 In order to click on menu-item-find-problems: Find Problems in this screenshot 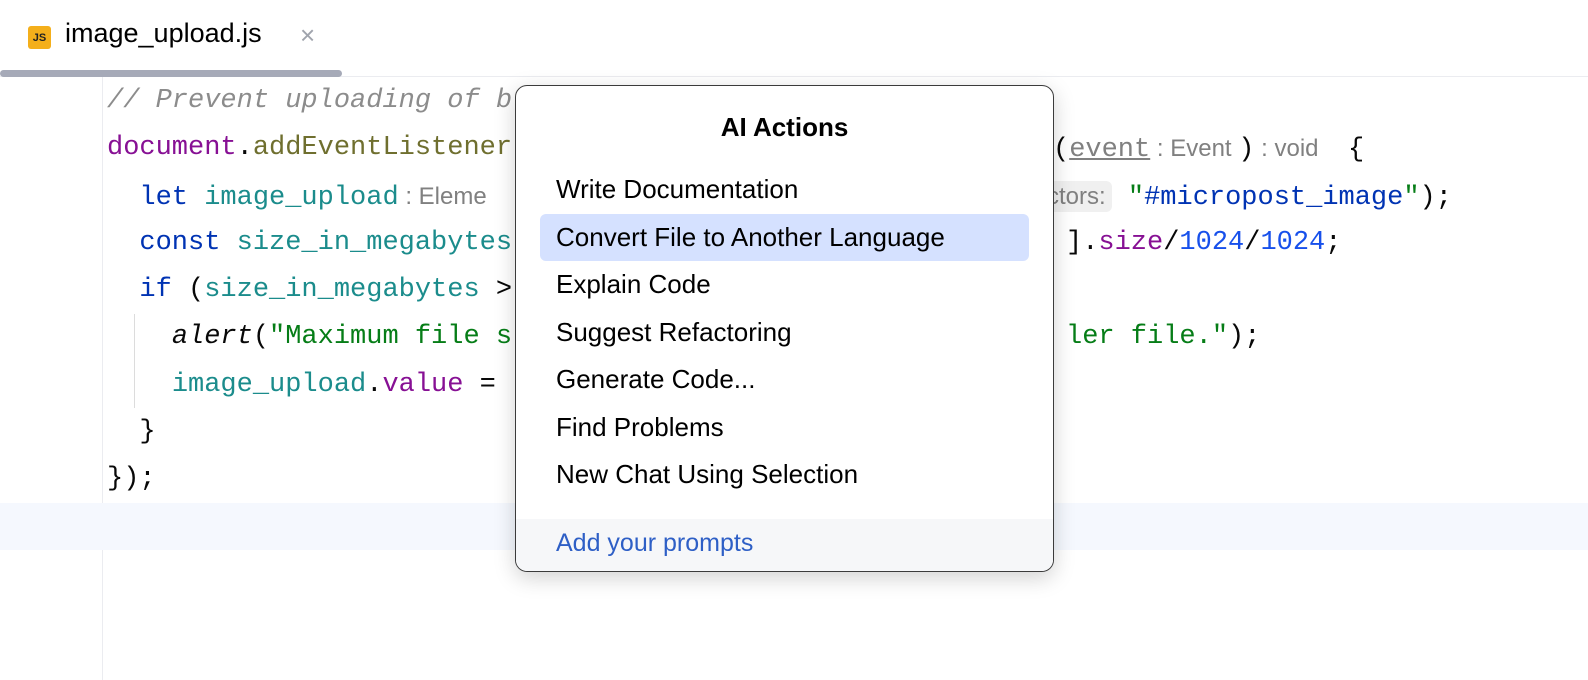, I will do `click(784, 428)`.